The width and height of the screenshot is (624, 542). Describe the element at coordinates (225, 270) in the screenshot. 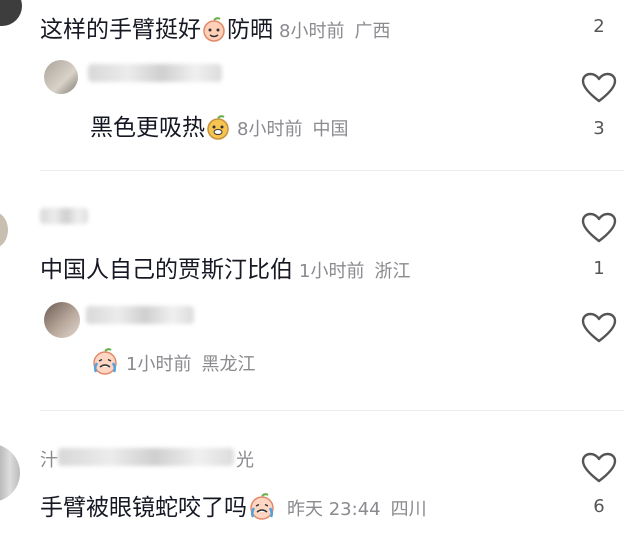

I see `comment-text: 中国人自己的贾斯汀比伯 1小时前 浙江` at that location.